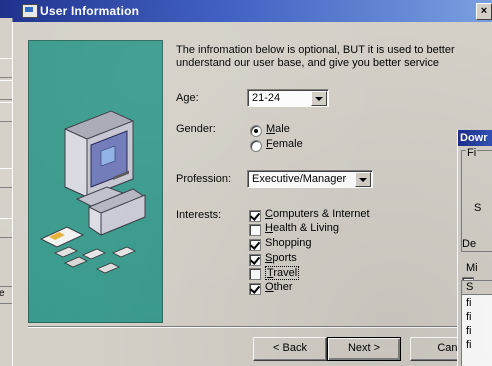  I want to click on dialog-titlebar: User Information ×, so click(246, 11).